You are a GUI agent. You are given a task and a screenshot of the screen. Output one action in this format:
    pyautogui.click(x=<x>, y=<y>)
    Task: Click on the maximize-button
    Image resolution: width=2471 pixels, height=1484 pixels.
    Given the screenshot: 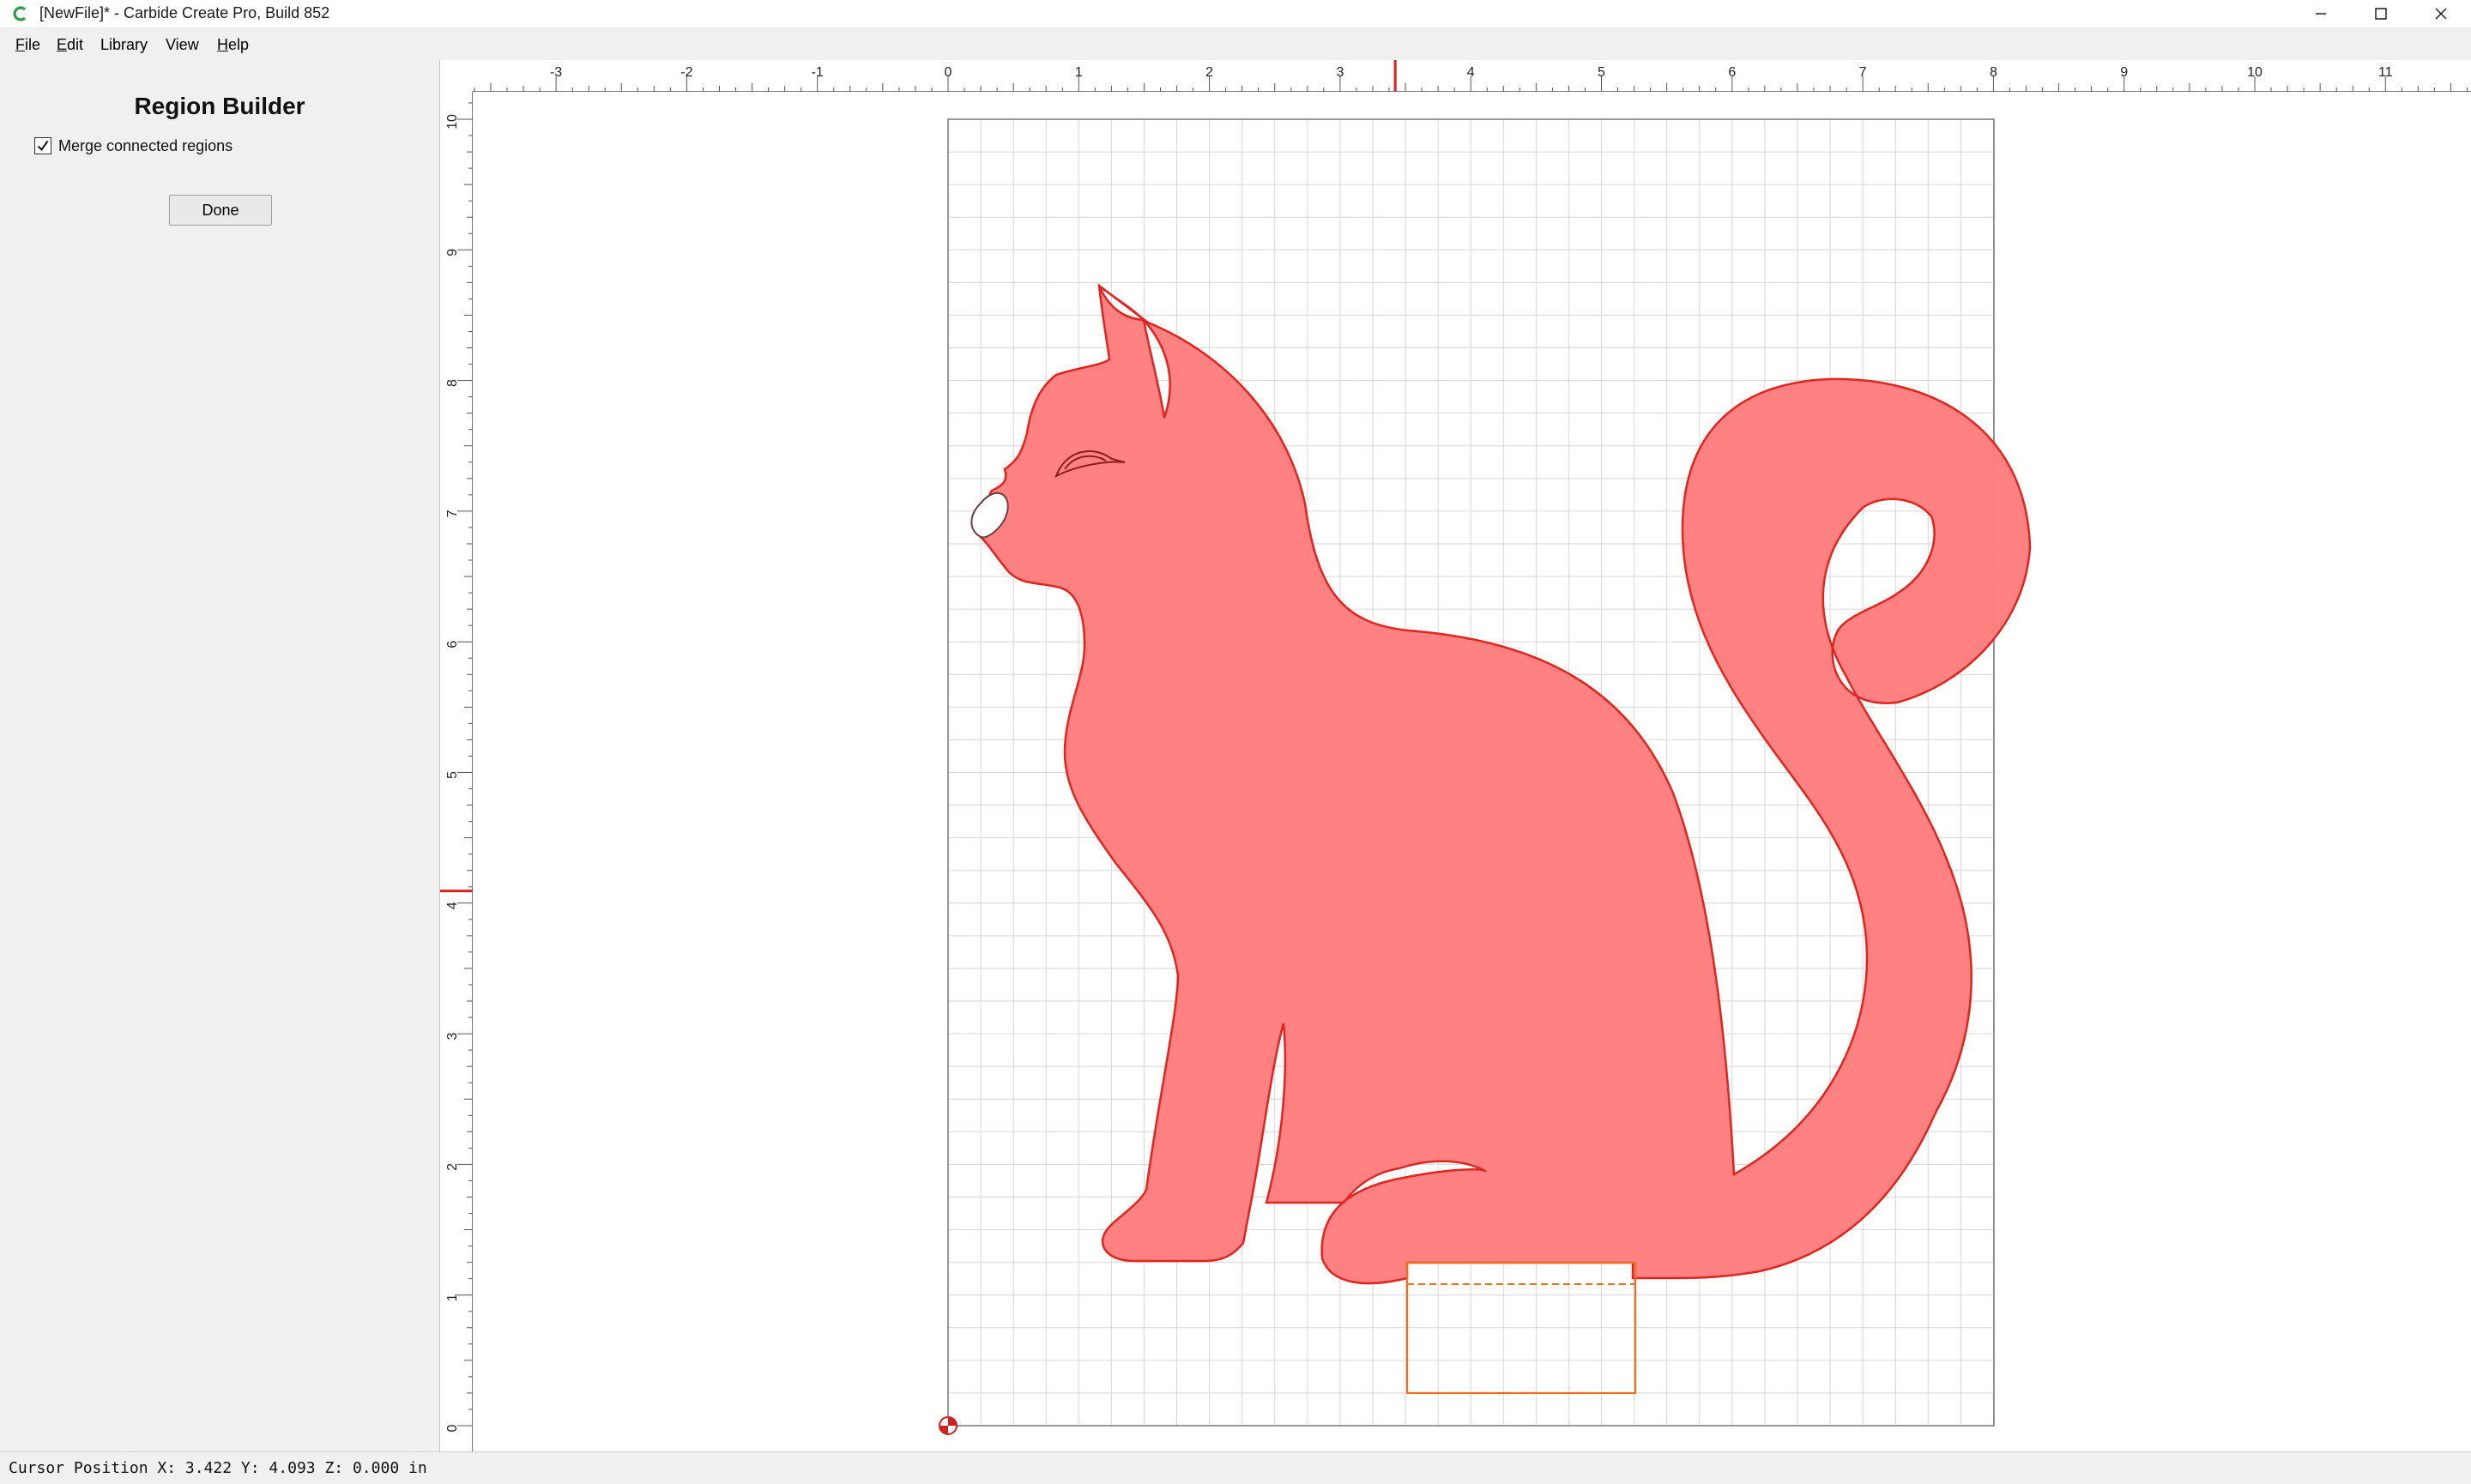 What is the action you would take?
    pyautogui.click(x=2381, y=13)
    